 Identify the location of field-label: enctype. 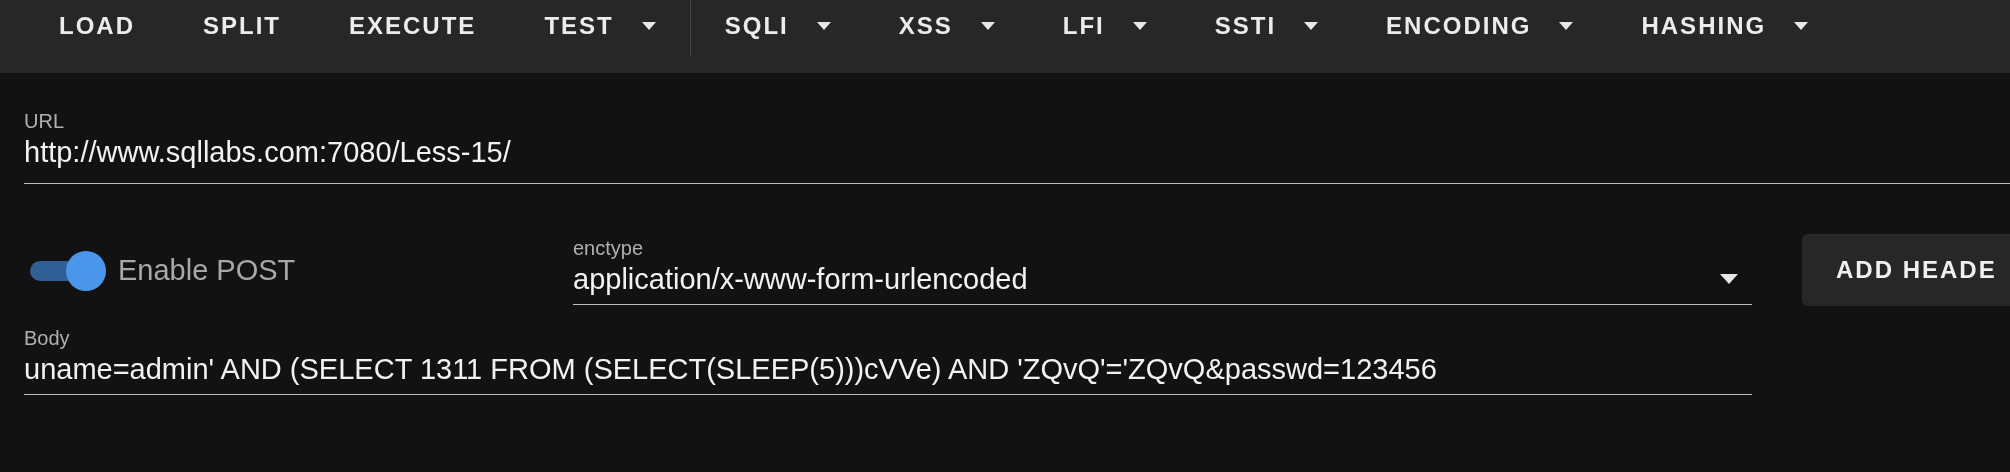
(609, 247).